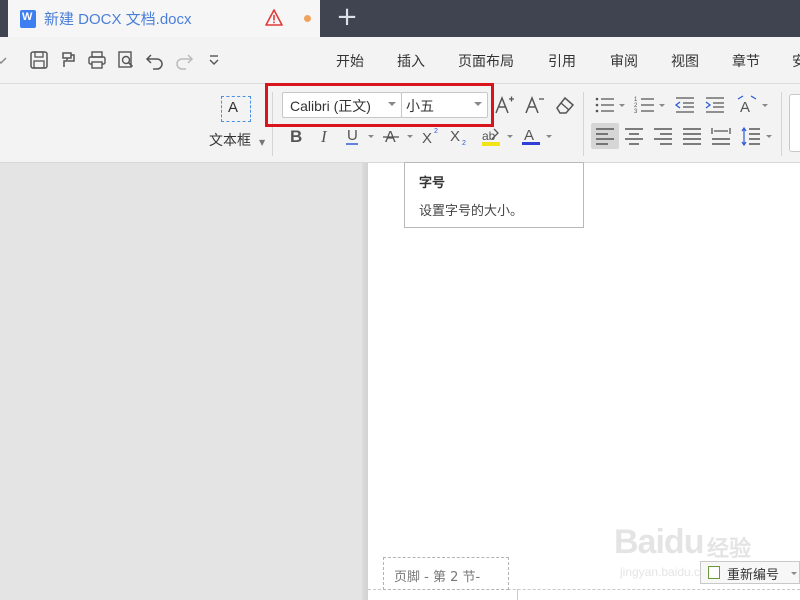 Image resolution: width=800 pixels, height=600 pixels. What do you see at coordinates (400, 18) in the screenshot?
I see `tab-bar: 新建 DOCX 文档.docx +` at bounding box center [400, 18].